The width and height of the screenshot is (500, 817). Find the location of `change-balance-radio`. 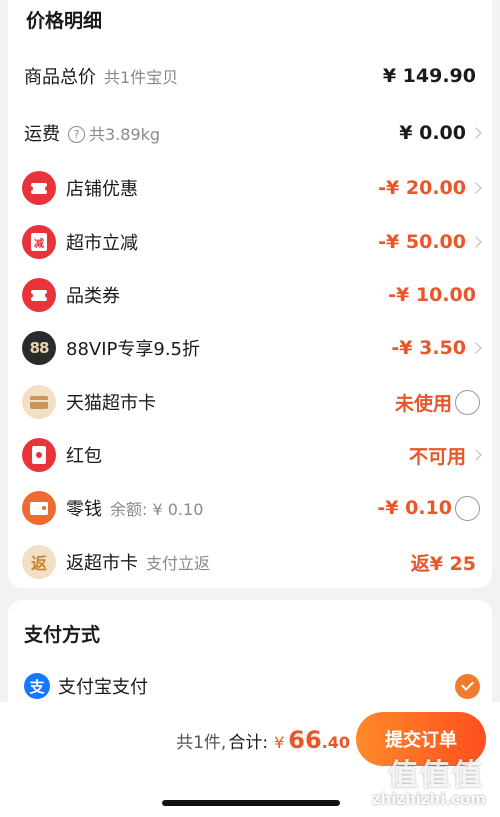

change-balance-radio is located at coordinates (467, 508).